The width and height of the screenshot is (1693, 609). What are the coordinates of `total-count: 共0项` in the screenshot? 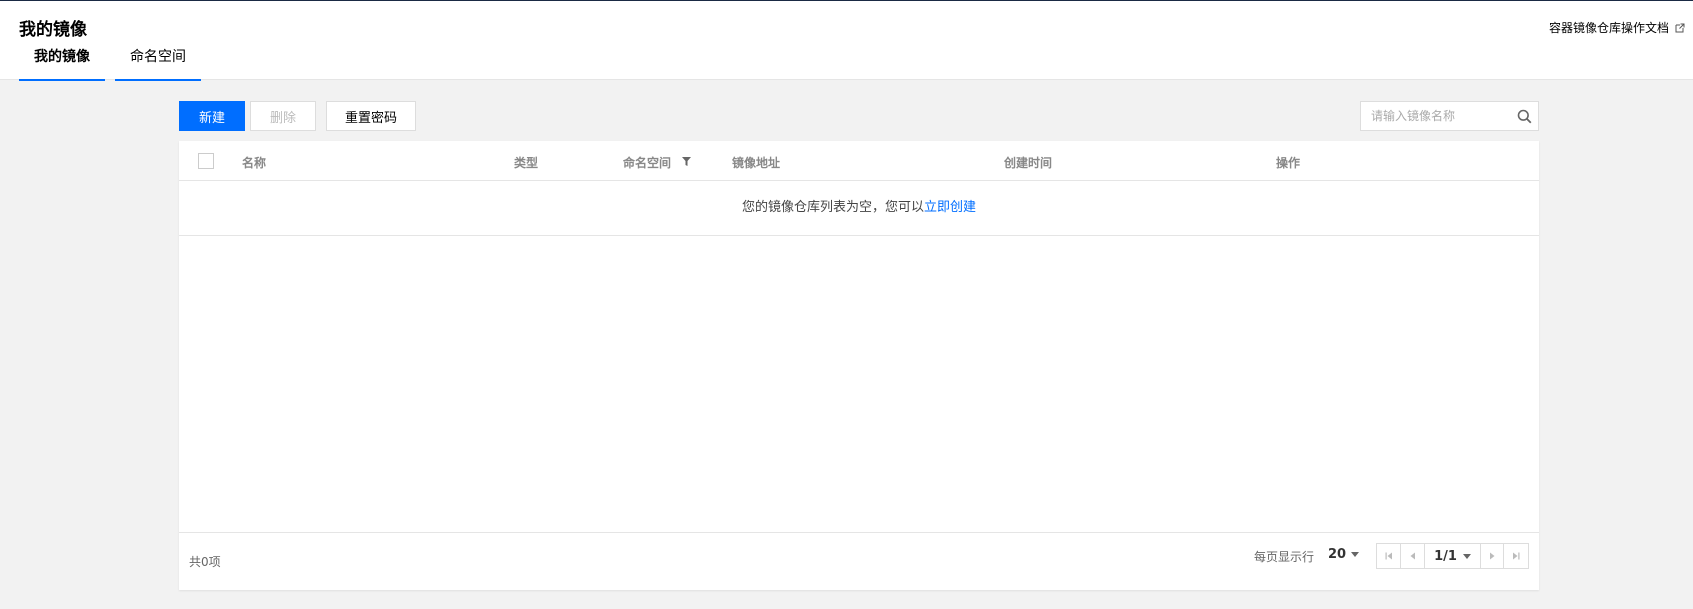 It's located at (205, 562).